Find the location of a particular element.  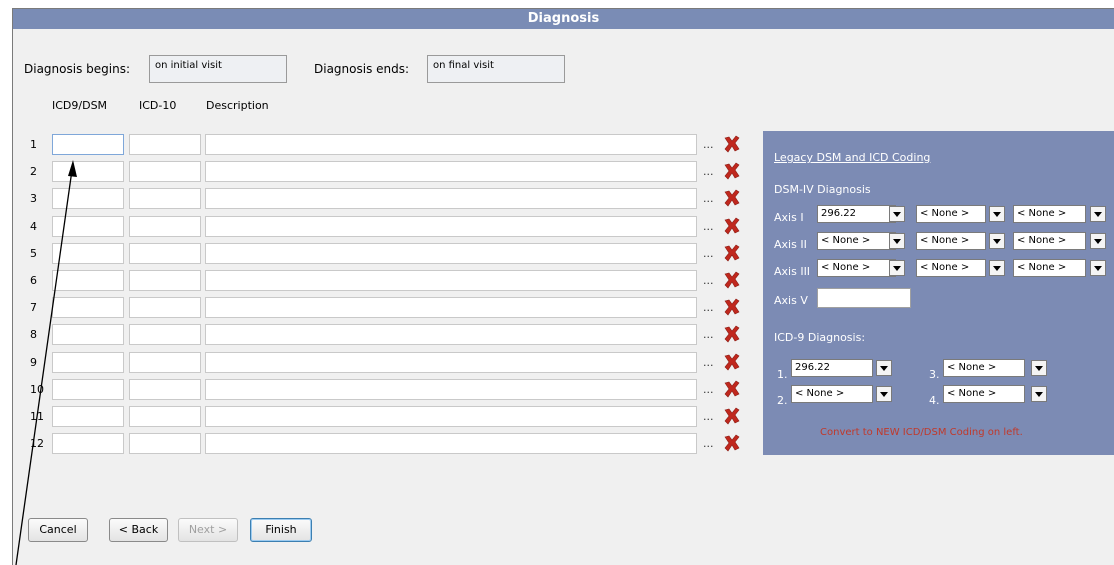

next-button: Next > is located at coordinates (208, 530).